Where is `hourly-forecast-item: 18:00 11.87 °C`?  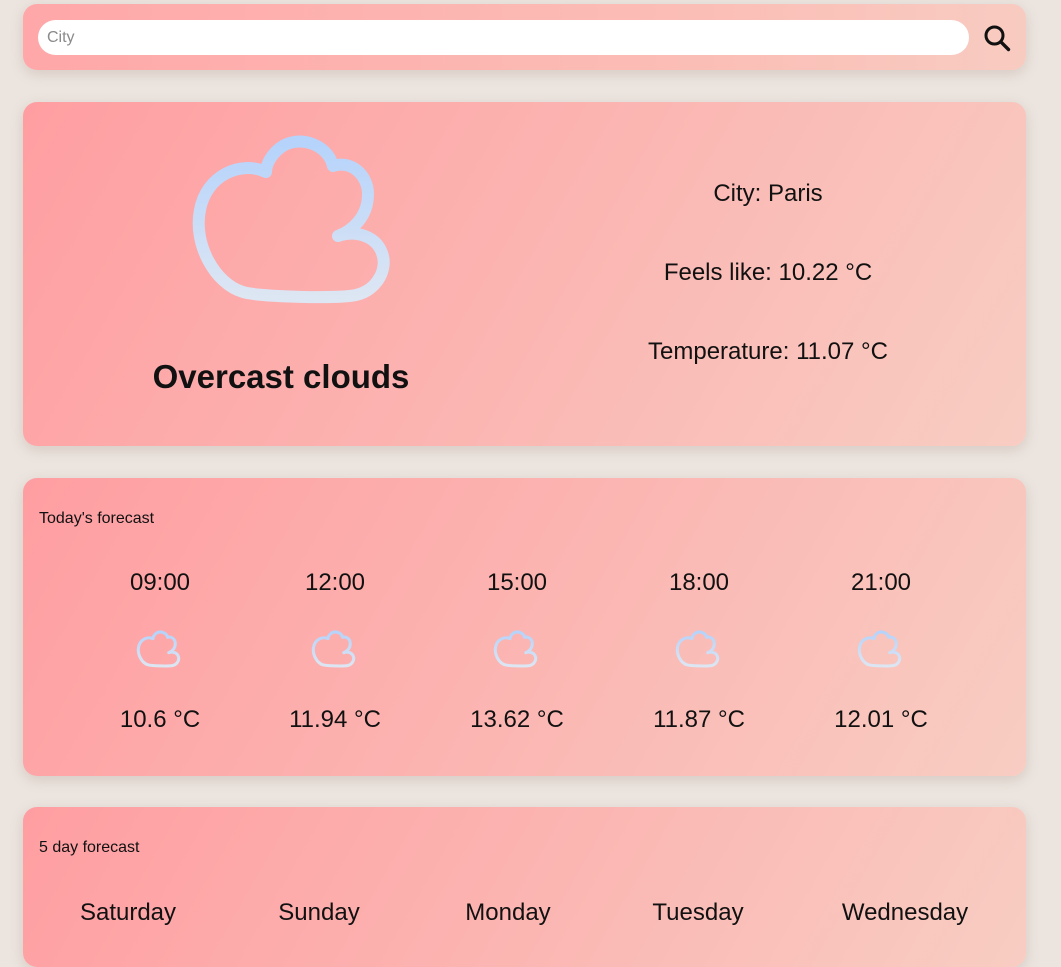
hourly-forecast-item: 18:00 11.87 °C is located at coordinates (699, 627).